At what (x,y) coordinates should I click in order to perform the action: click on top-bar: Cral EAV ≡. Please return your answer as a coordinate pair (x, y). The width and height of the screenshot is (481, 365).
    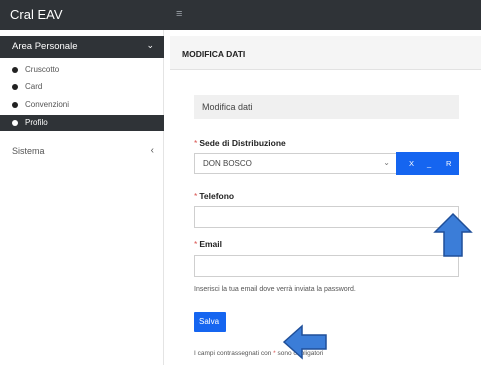
    Looking at the image, I should click on (240, 15).